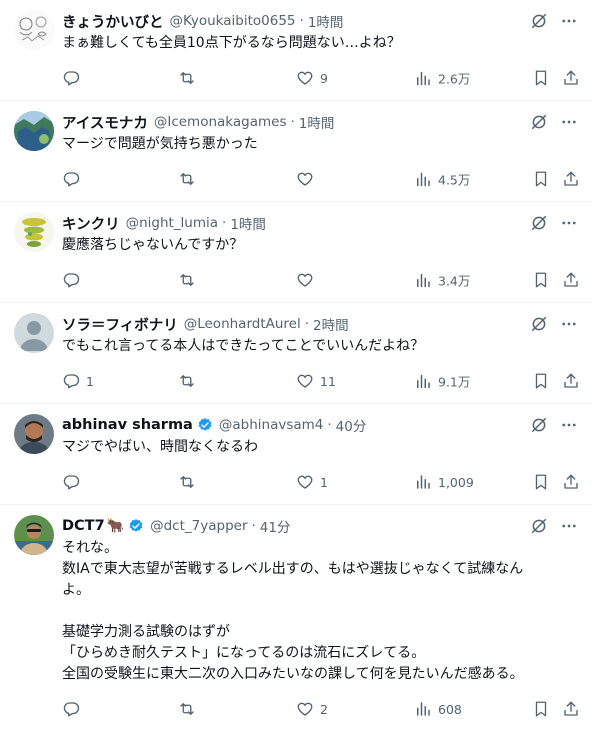 The image size is (592, 730). Describe the element at coordinates (113, 21) in the screenshot. I see `display-name: きょうかいびと` at that location.